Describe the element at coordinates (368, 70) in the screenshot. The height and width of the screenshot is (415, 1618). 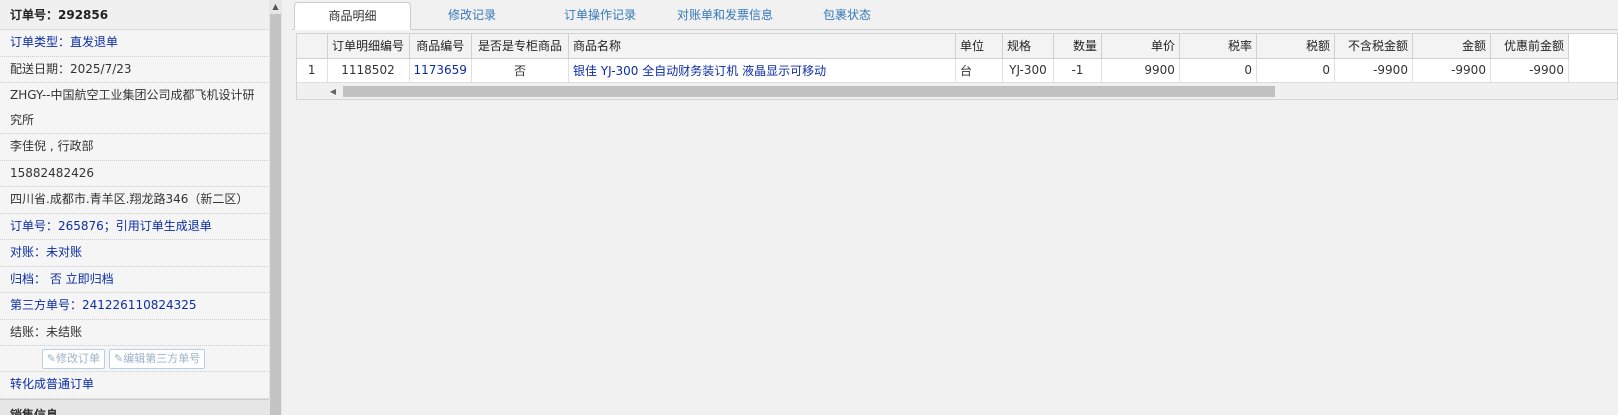
I see `cell-detail-id: 1118502` at that location.